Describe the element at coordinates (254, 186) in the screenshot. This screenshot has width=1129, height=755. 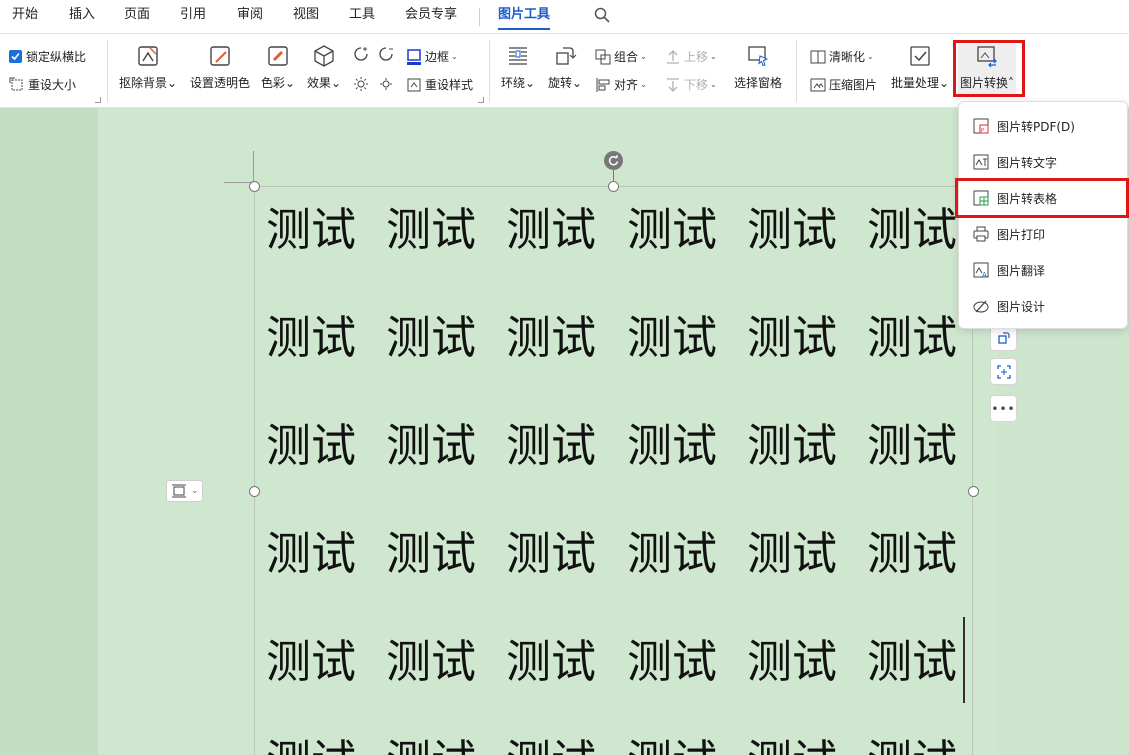
I see `resize-handle-top-left` at that location.